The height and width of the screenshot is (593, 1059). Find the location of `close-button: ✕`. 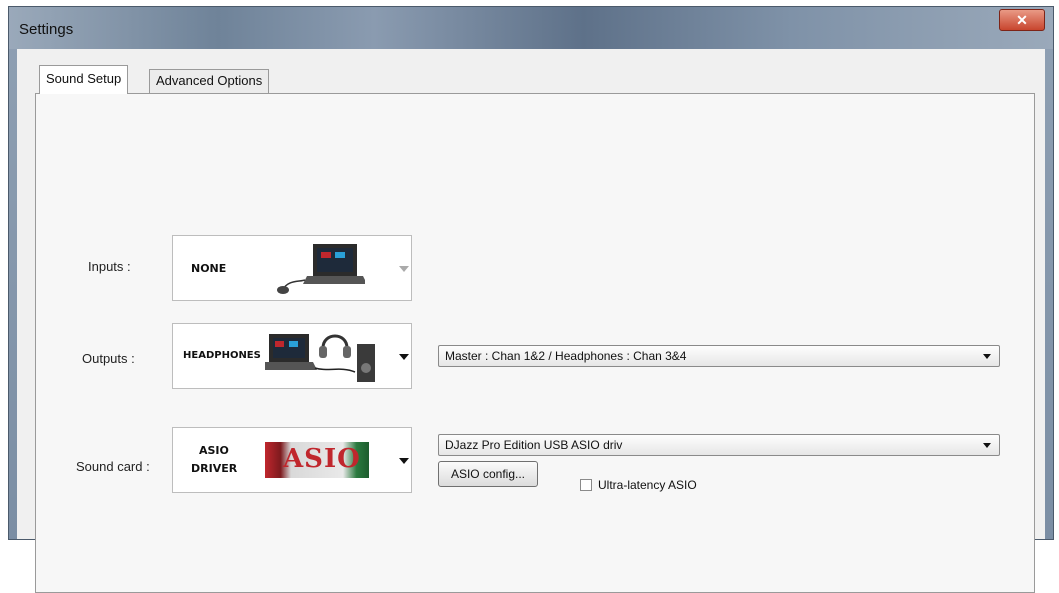

close-button: ✕ is located at coordinates (1022, 20).